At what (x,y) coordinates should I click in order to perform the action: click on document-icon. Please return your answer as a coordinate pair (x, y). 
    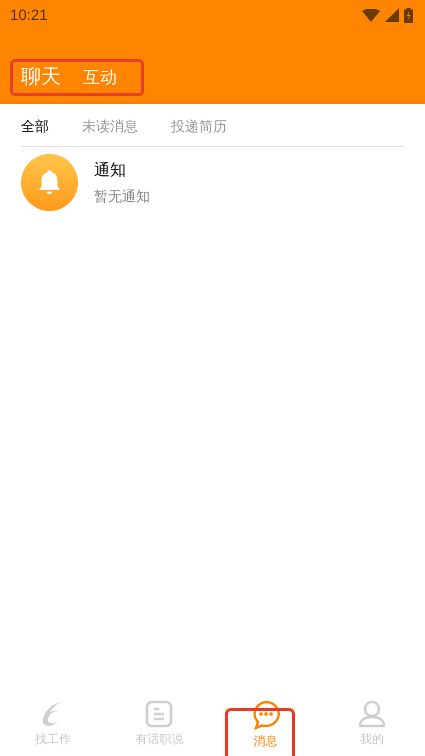
    Looking at the image, I should click on (159, 714).